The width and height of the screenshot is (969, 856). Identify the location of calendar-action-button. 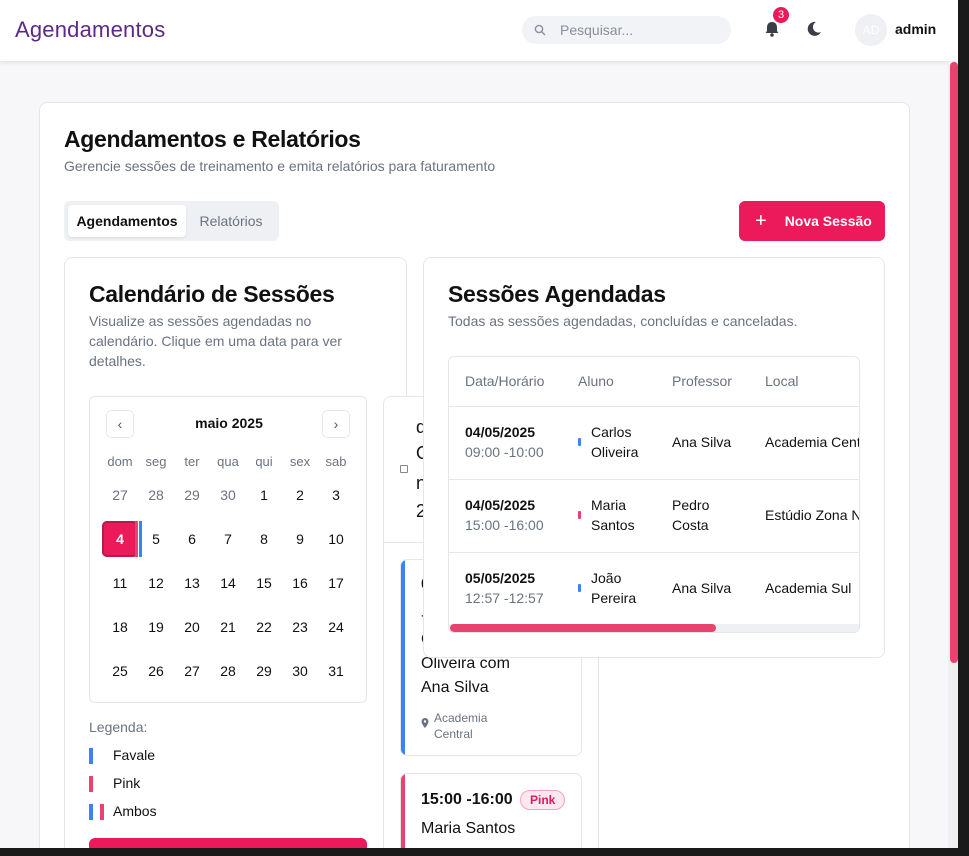
(228, 843).